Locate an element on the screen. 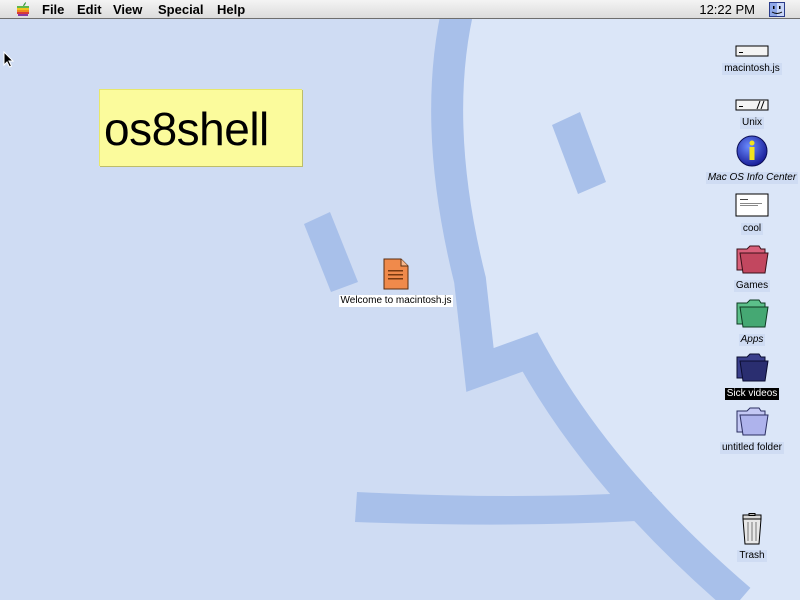 The width and height of the screenshot is (800, 600). desktop-icon-sick-videos: Sick videos is located at coordinates (752, 376).